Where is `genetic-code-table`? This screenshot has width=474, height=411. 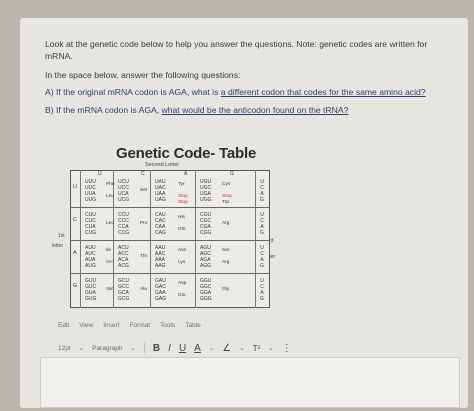 genetic-code-table is located at coordinates (170, 239).